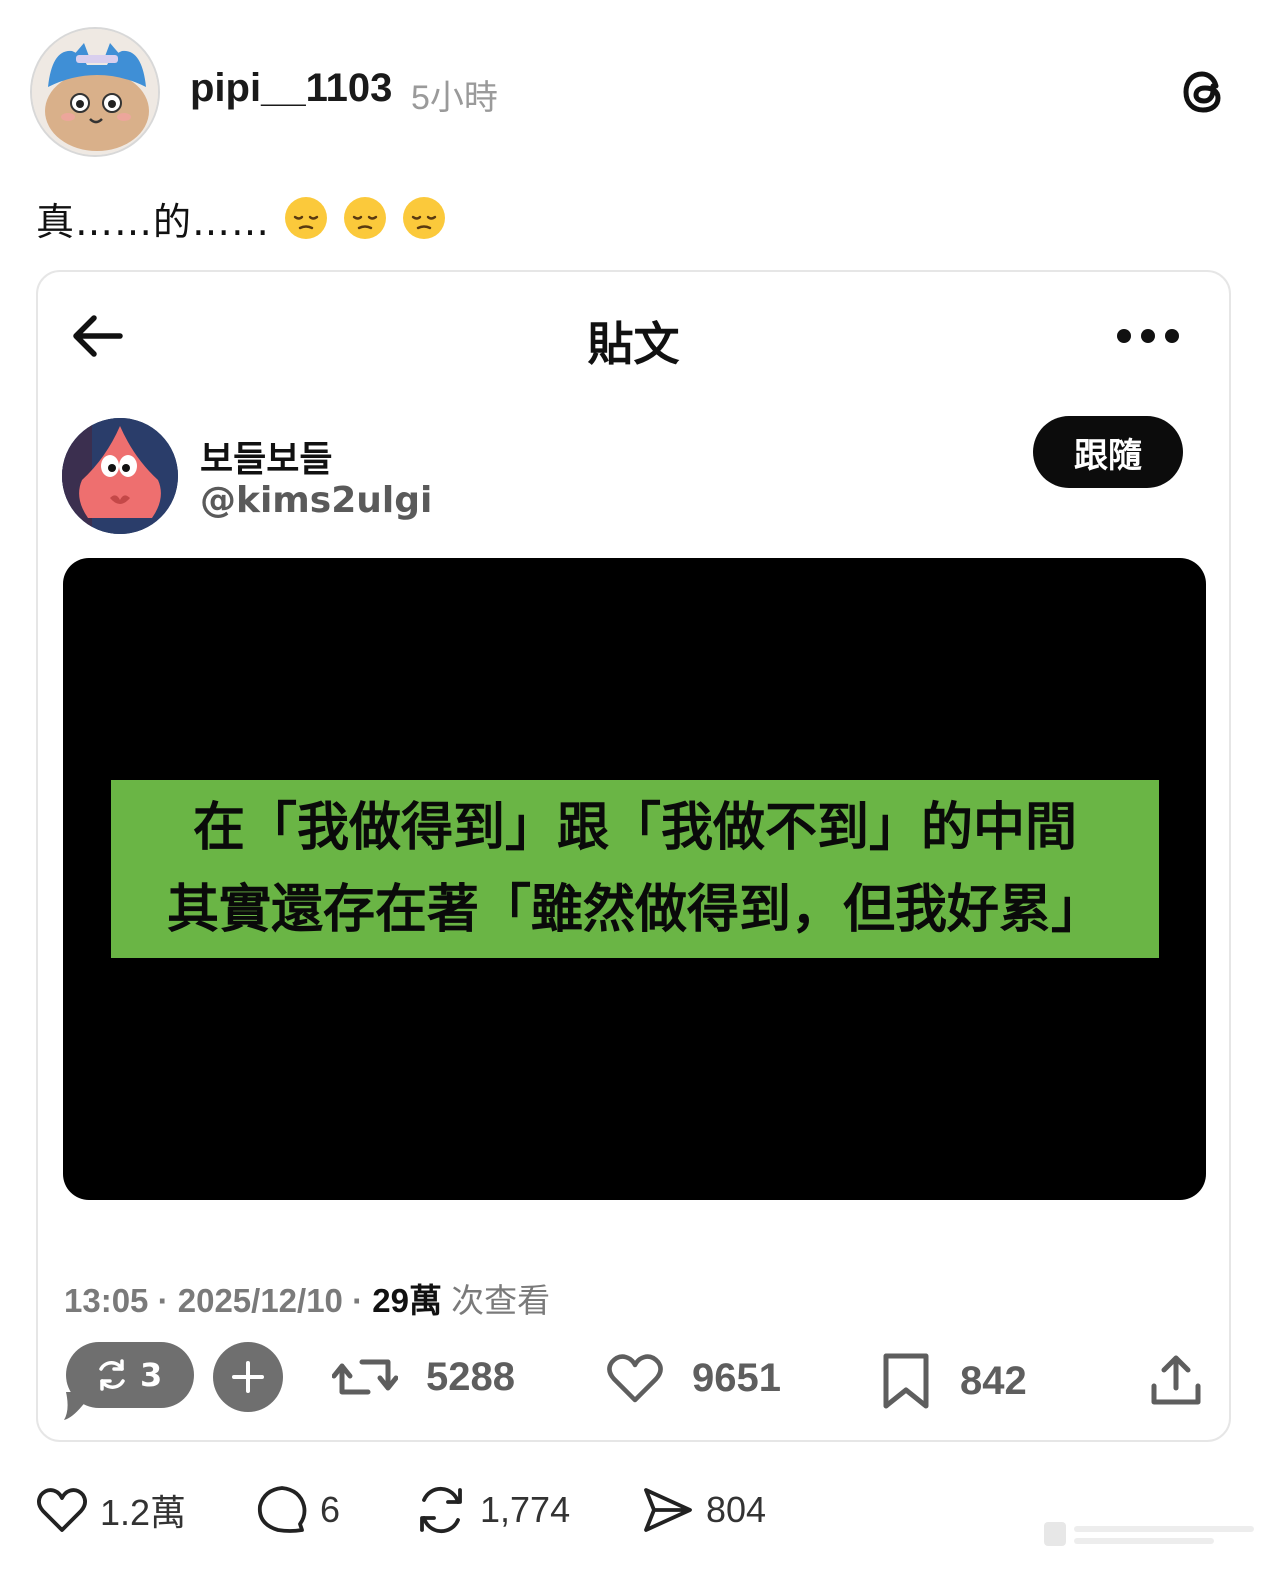 The height and width of the screenshot is (1589, 1284). I want to click on quote-count: 3, so click(151, 1375).